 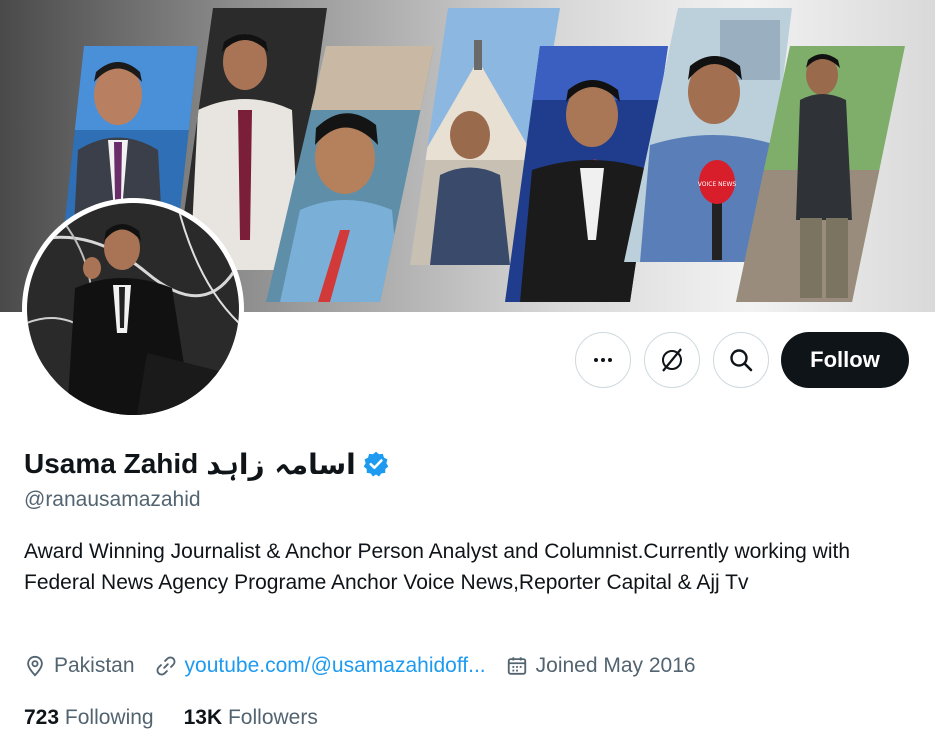 I want to click on more-horizontal-icon, so click(x=603, y=360).